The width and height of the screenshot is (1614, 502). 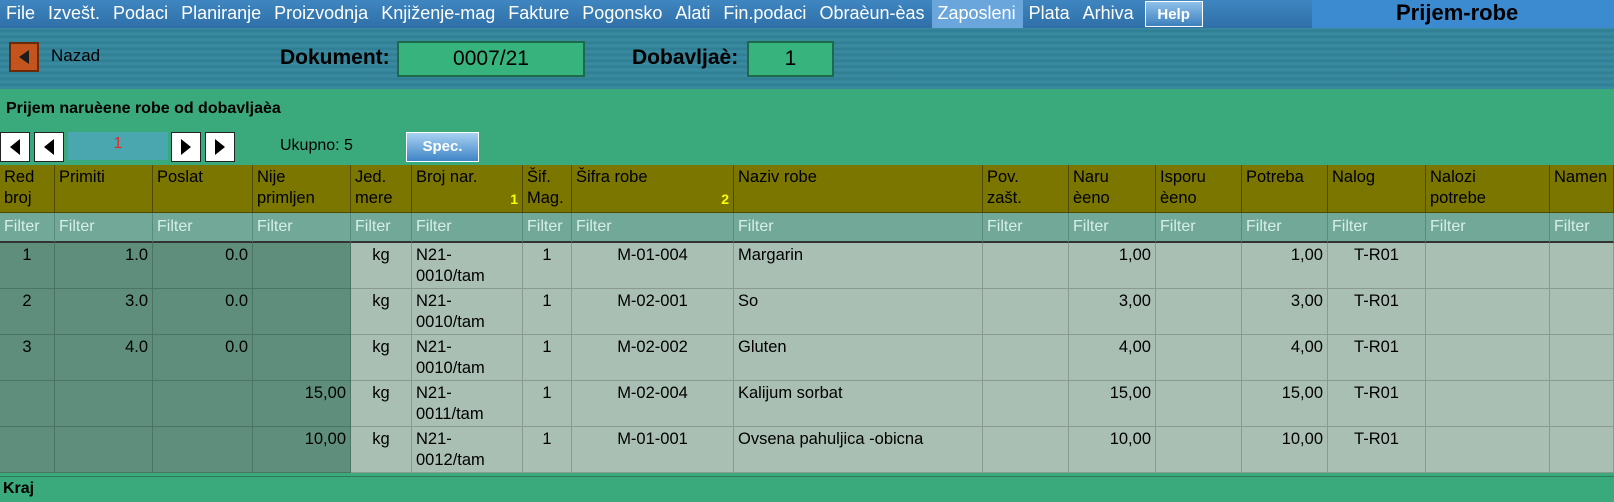 I want to click on menu-item-zaposleni: Zaposleni, so click(x=977, y=14).